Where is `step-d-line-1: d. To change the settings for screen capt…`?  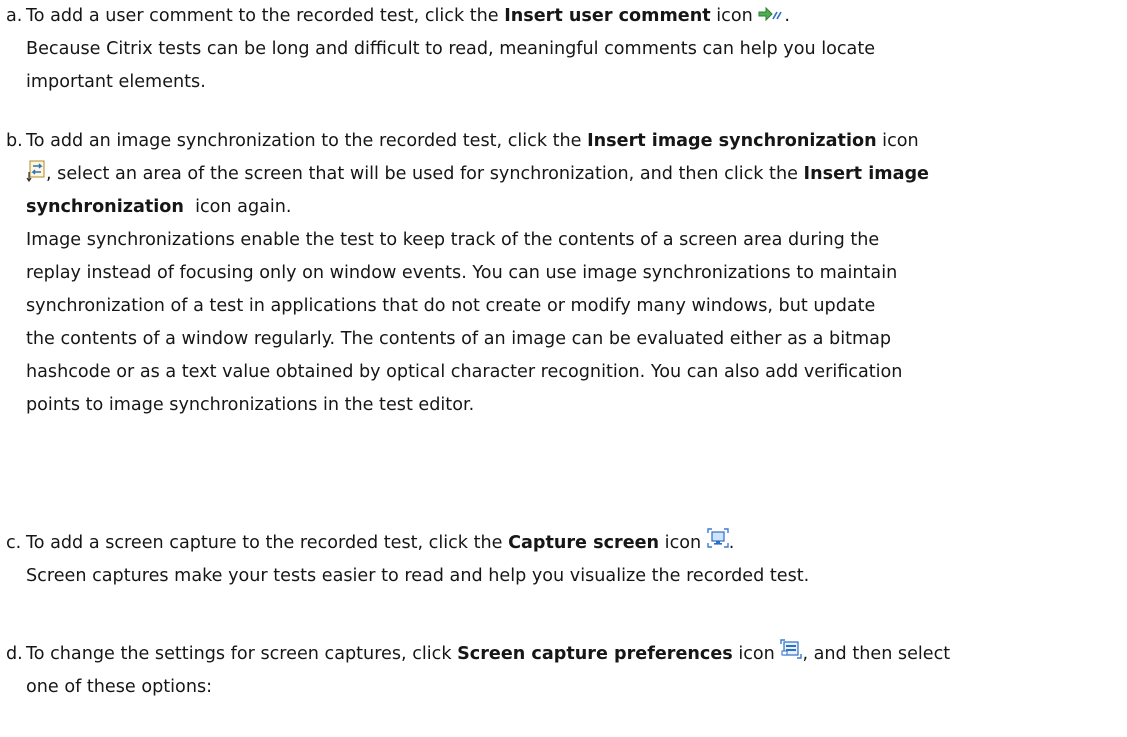 step-d-line-1: d. To change the settings for screen capt… is located at coordinates (561, 654).